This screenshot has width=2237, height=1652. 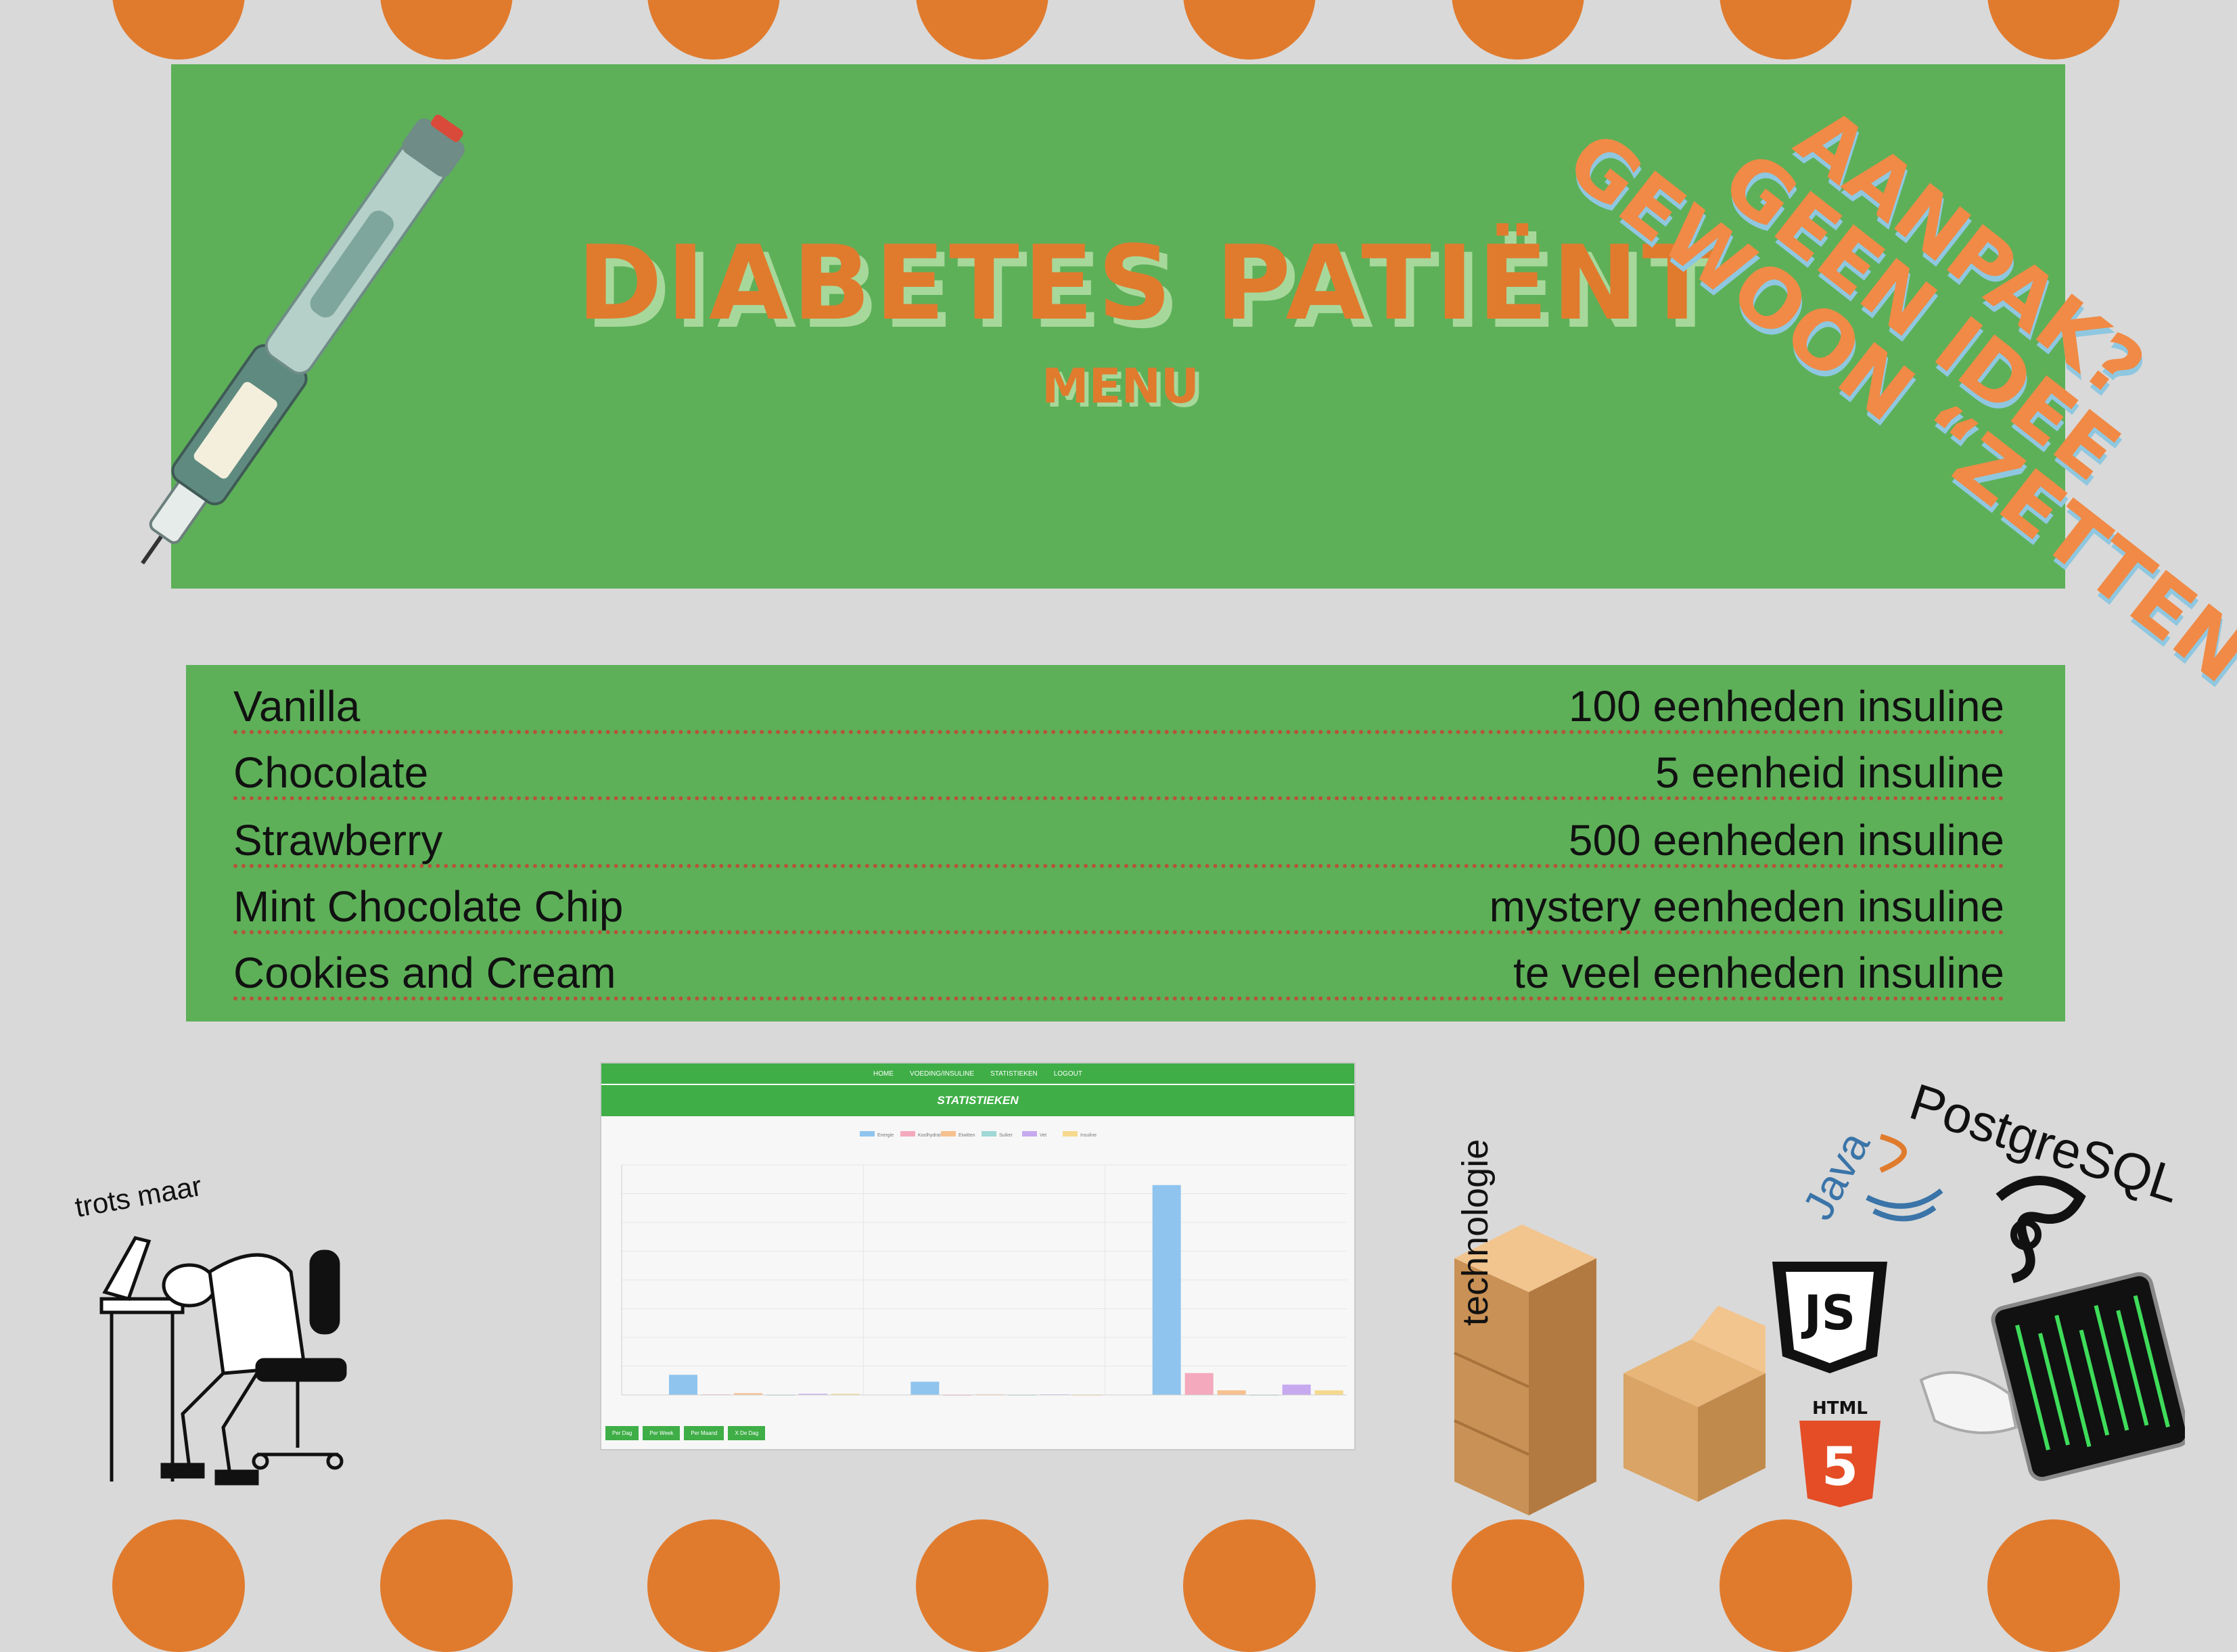 What do you see at coordinates (967, 1135) in the screenshot?
I see `legend-label: Eiwitten` at bounding box center [967, 1135].